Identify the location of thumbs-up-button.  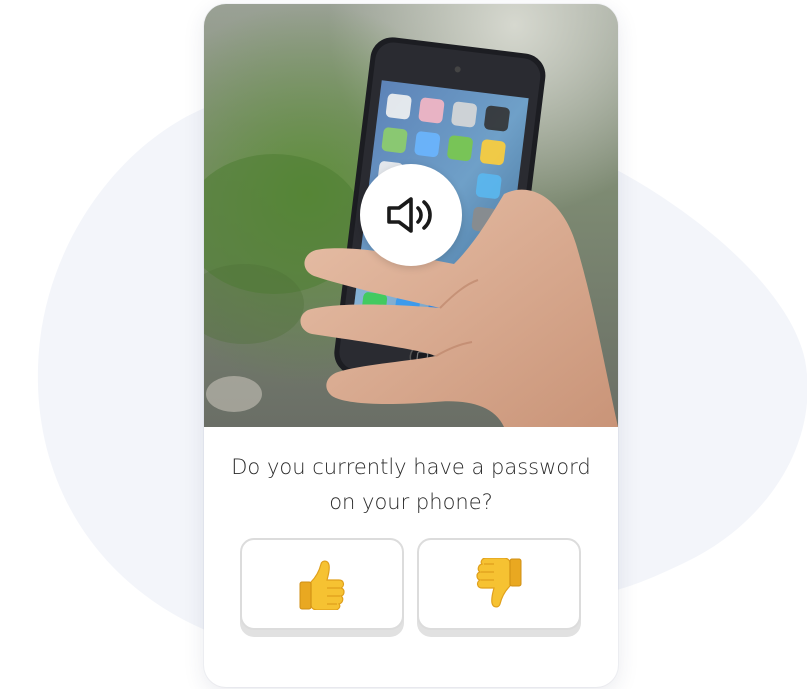
(322, 584).